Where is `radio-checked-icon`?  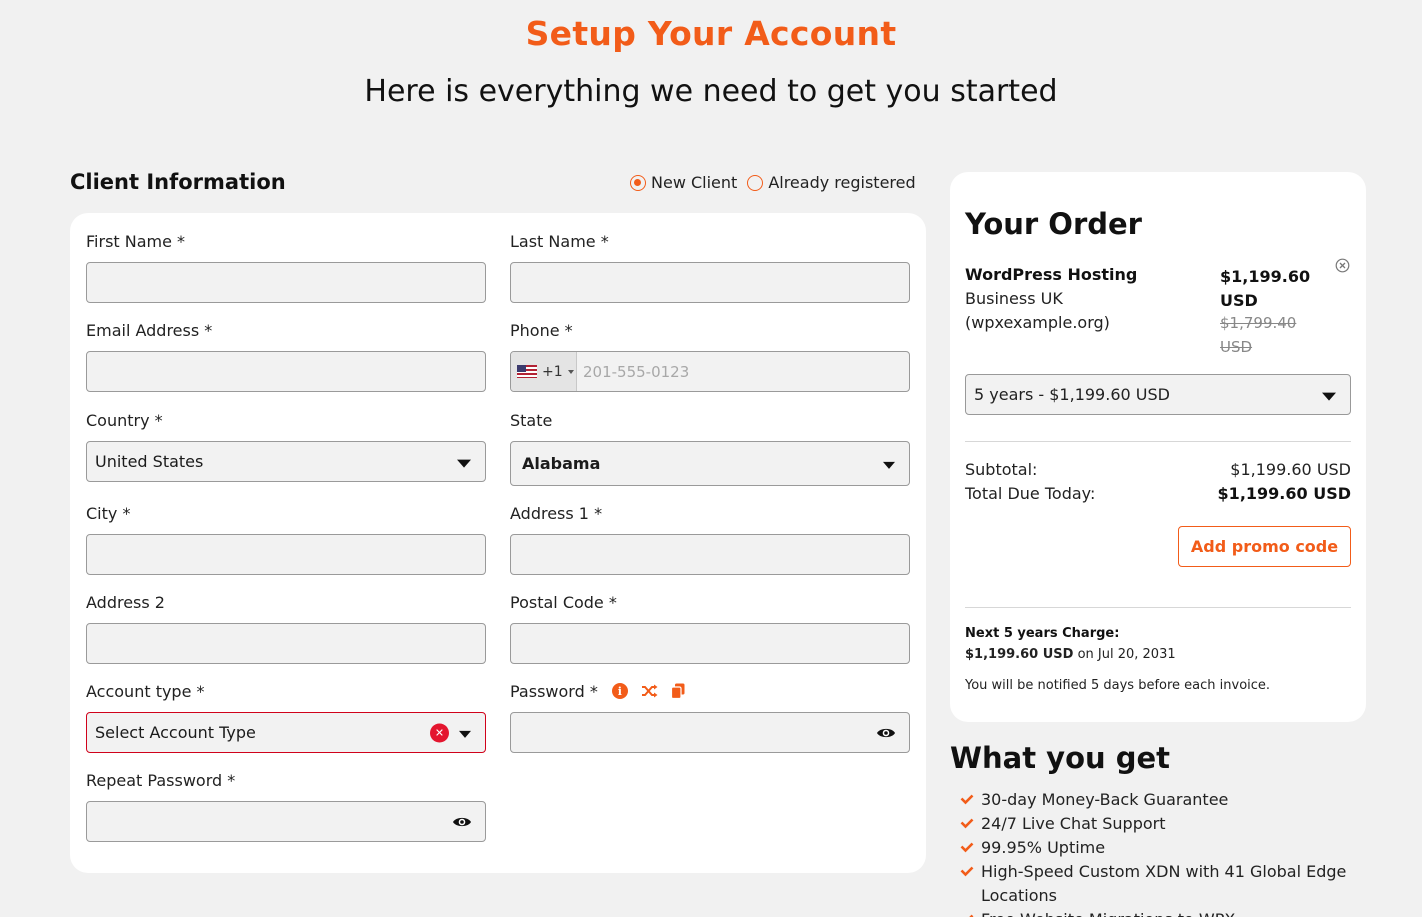
radio-checked-icon is located at coordinates (638, 182).